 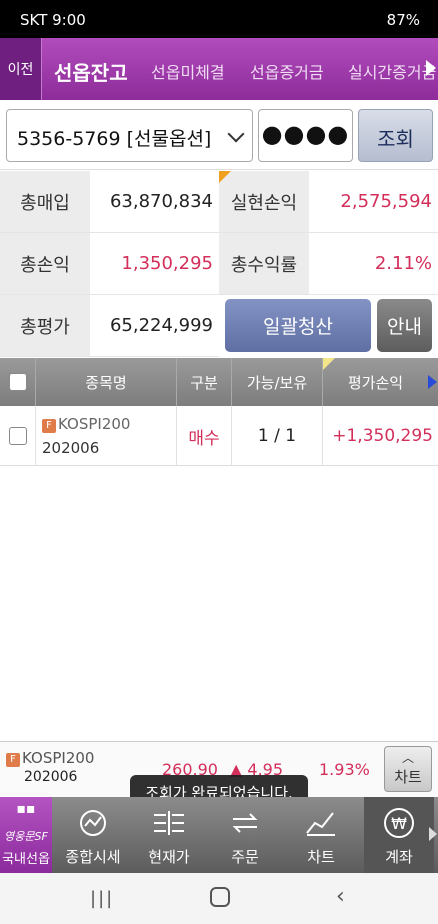 I want to click on table-header: 종목명 구분 가능/보유 평가손익, so click(x=219, y=382).